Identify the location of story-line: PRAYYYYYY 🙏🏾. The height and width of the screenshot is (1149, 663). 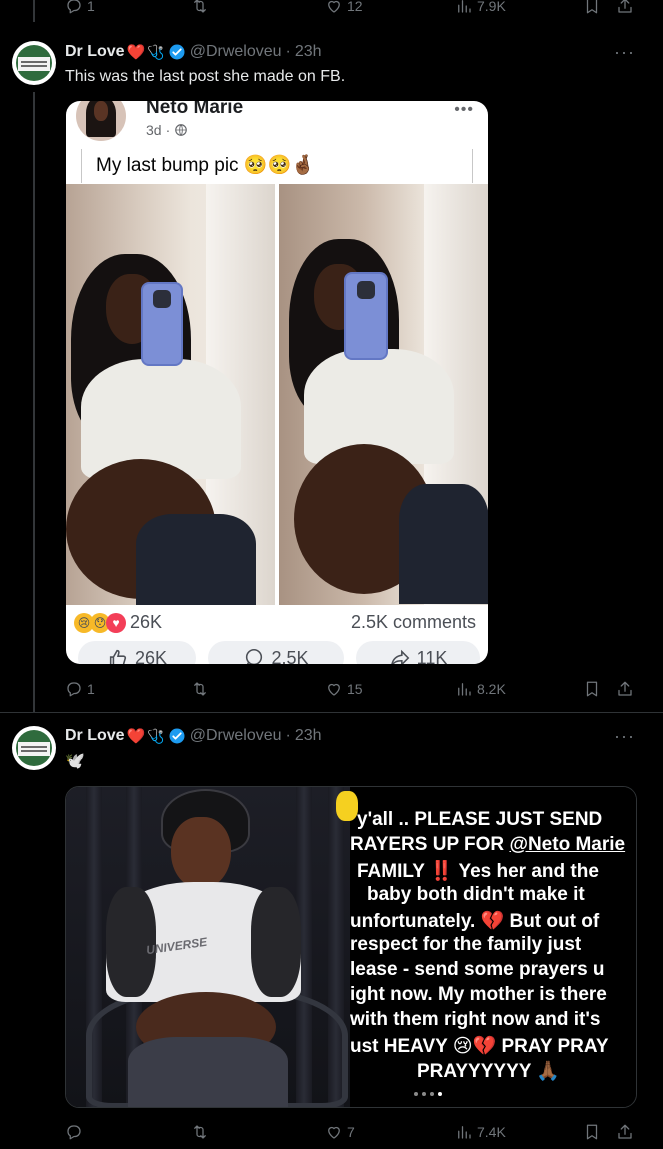
(489, 1071).